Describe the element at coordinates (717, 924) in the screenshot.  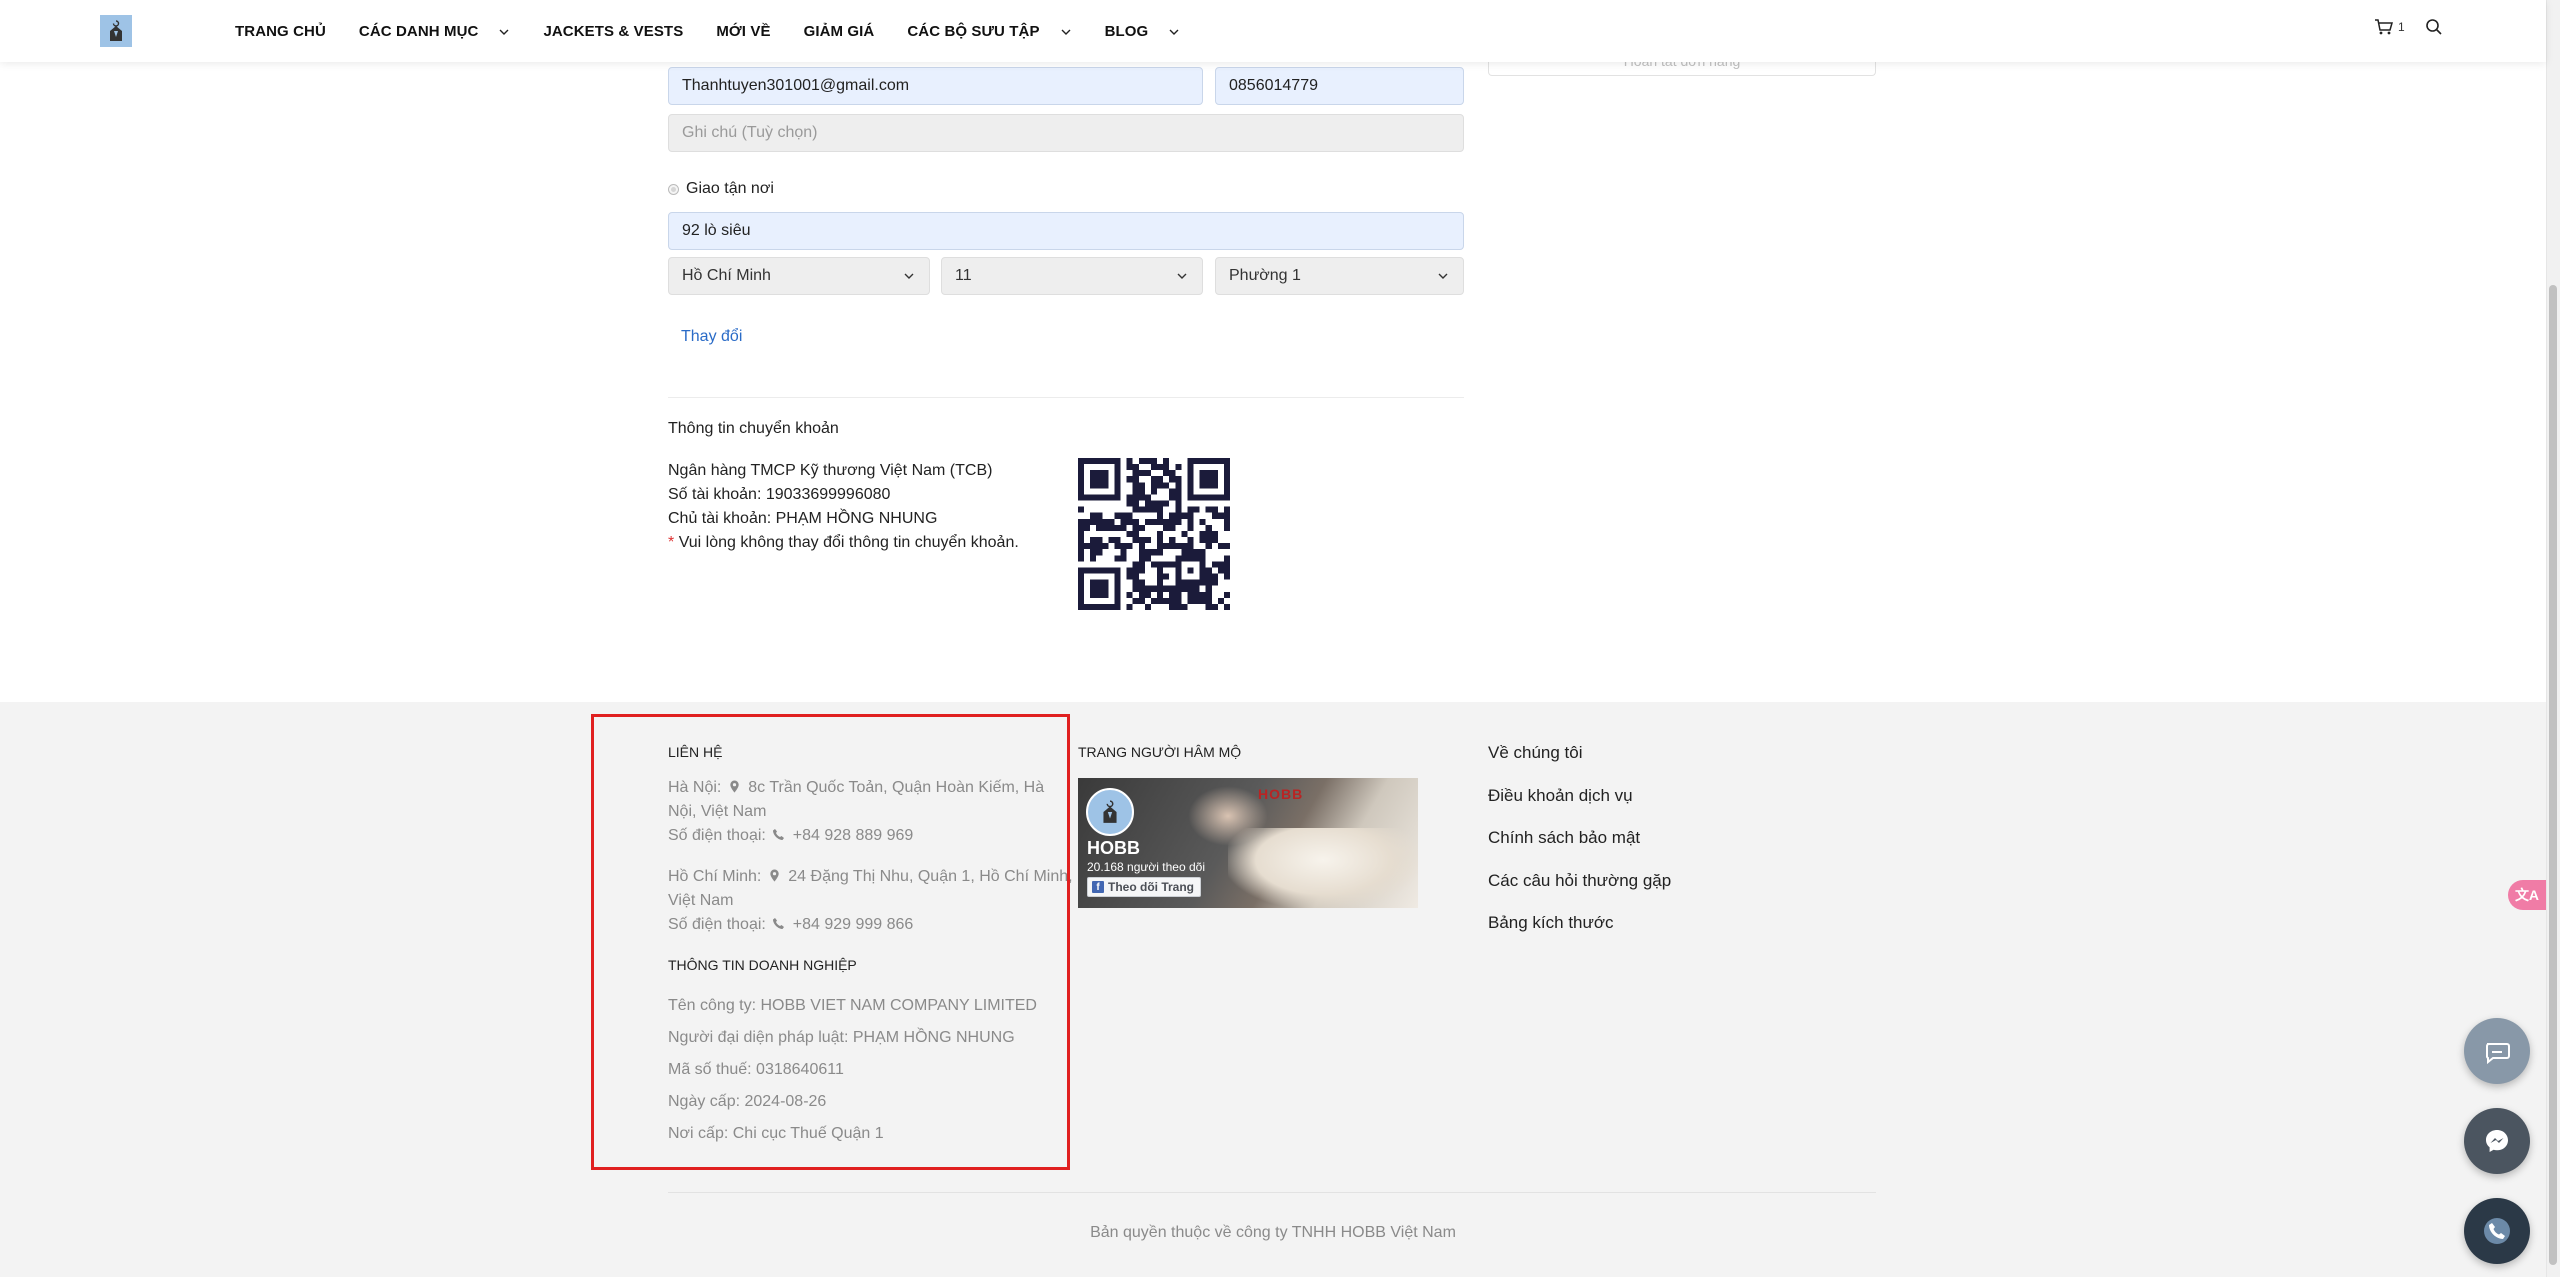
I see `hcm-phone-prefix: Số điện thoại:` at that location.